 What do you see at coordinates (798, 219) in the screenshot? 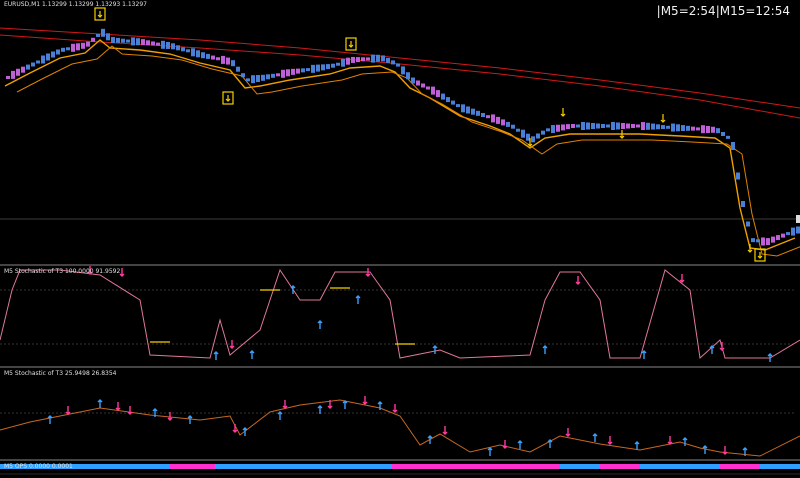
I see `price-axis-marker` at bounding box center [798, 219].